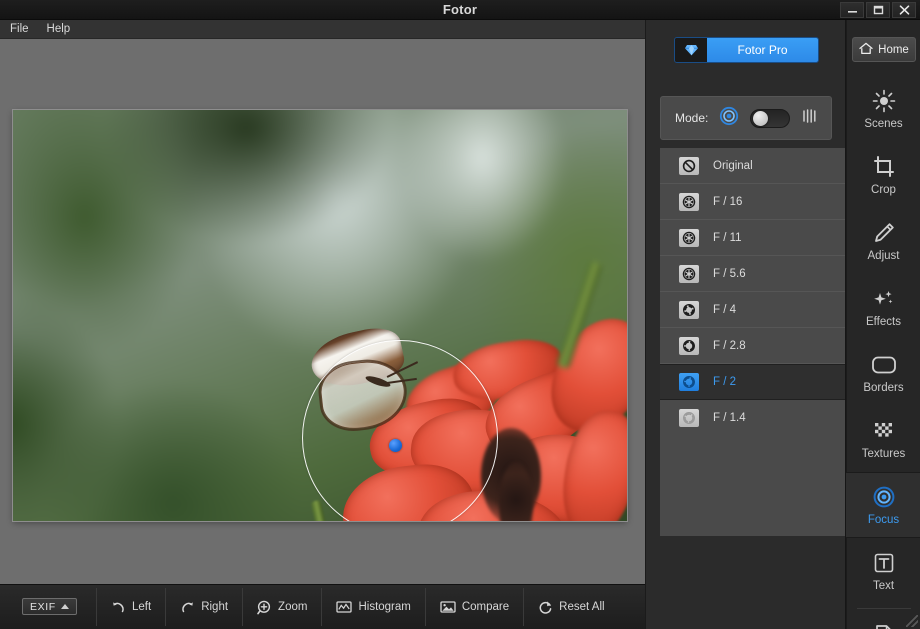 The height and width of the screenshot is (629, 920). I want to click on reset-all-button: Reset All, so click(571, 607).